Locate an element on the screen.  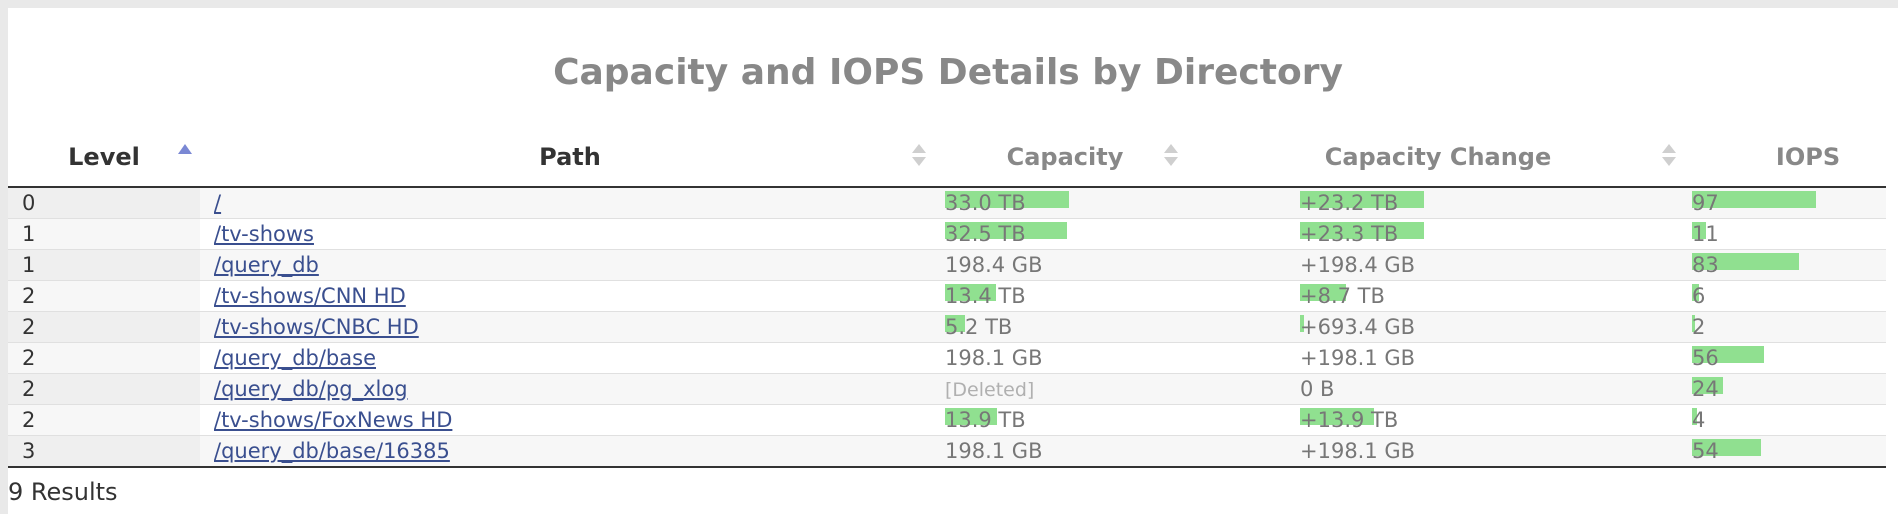
table-row: 3/query_db/base/16385 198.1 GB +198.1 GB 54 is located at coordinates (947, 452).